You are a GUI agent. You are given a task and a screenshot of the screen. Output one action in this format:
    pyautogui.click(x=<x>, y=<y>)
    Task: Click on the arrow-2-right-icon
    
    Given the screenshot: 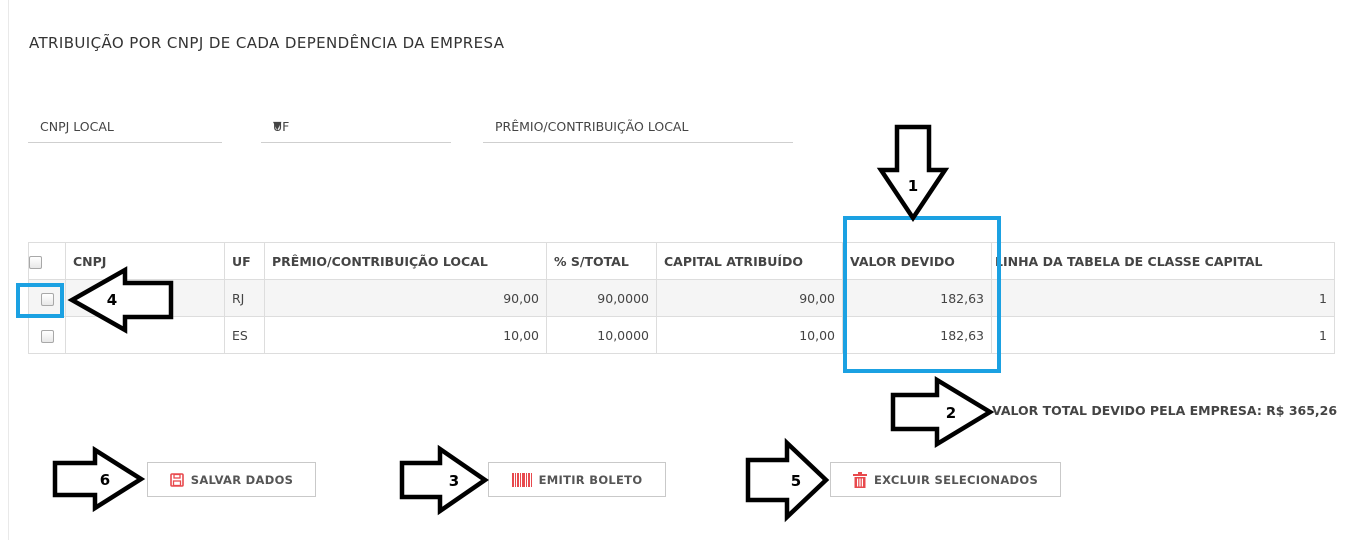 What is the action you would take?
    pyautogui.click(x=942, y=412)
    